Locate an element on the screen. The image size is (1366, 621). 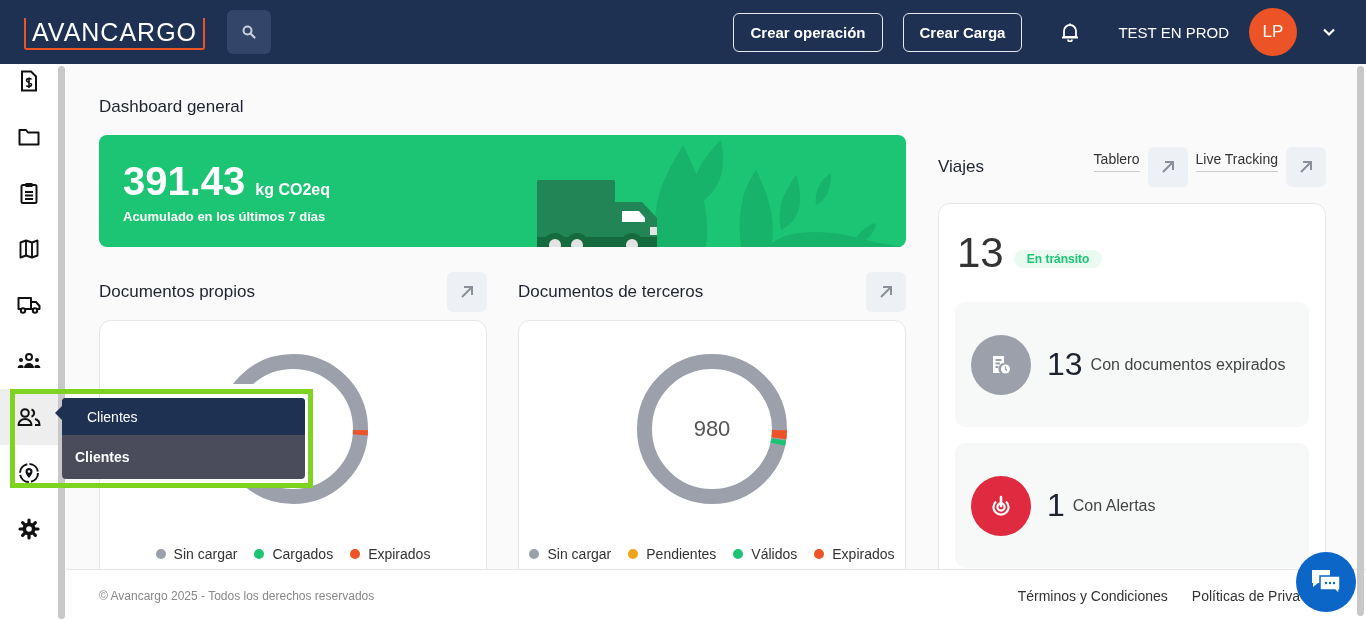
footer-link: Términos y Condiciones is located at coordinates (1092, 595).